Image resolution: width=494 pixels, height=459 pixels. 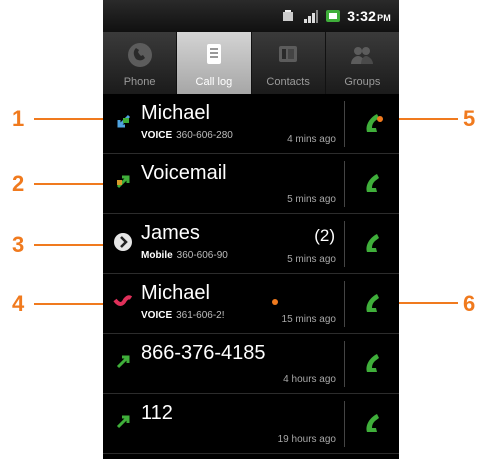 I want to click on callout-6: 6, so click(x=469, y=303).